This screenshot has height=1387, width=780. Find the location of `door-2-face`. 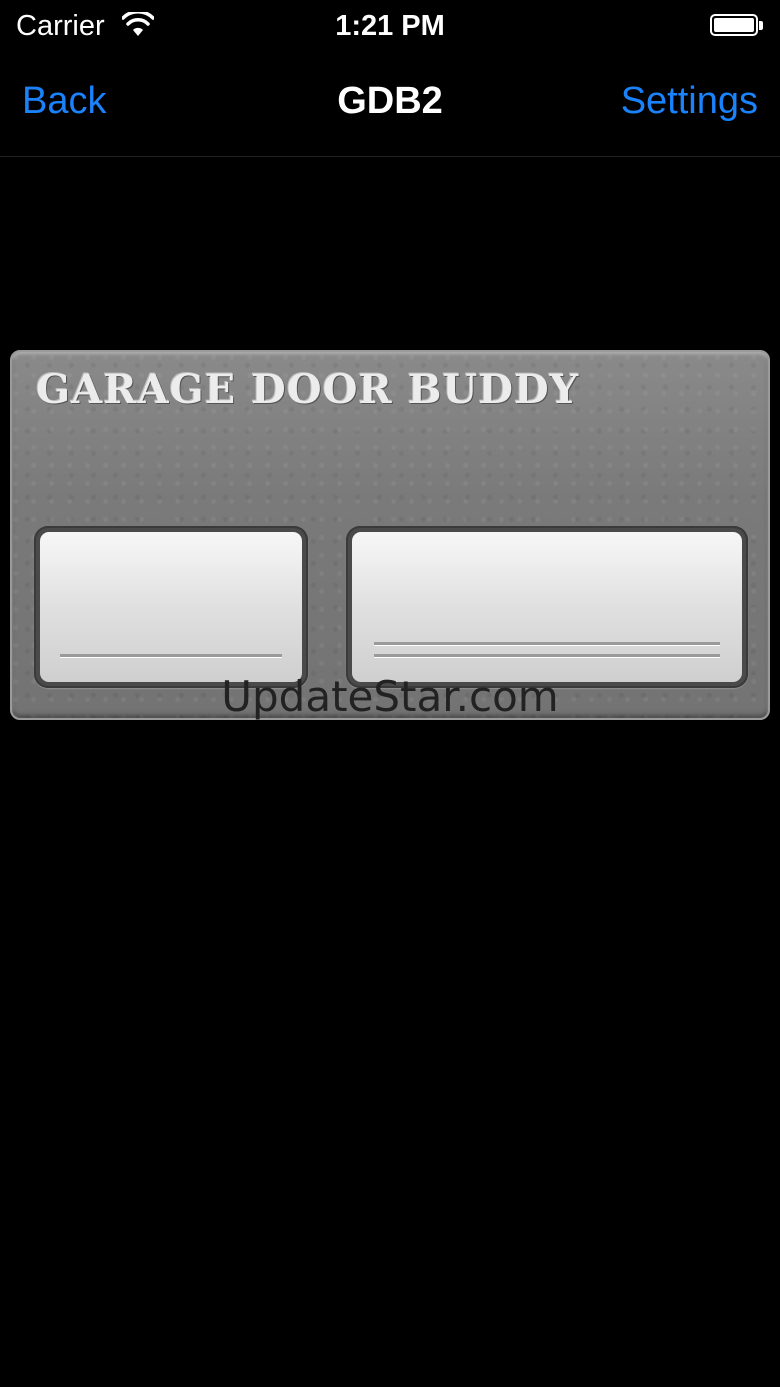

door-2-face is located at coordinates (547, 607).